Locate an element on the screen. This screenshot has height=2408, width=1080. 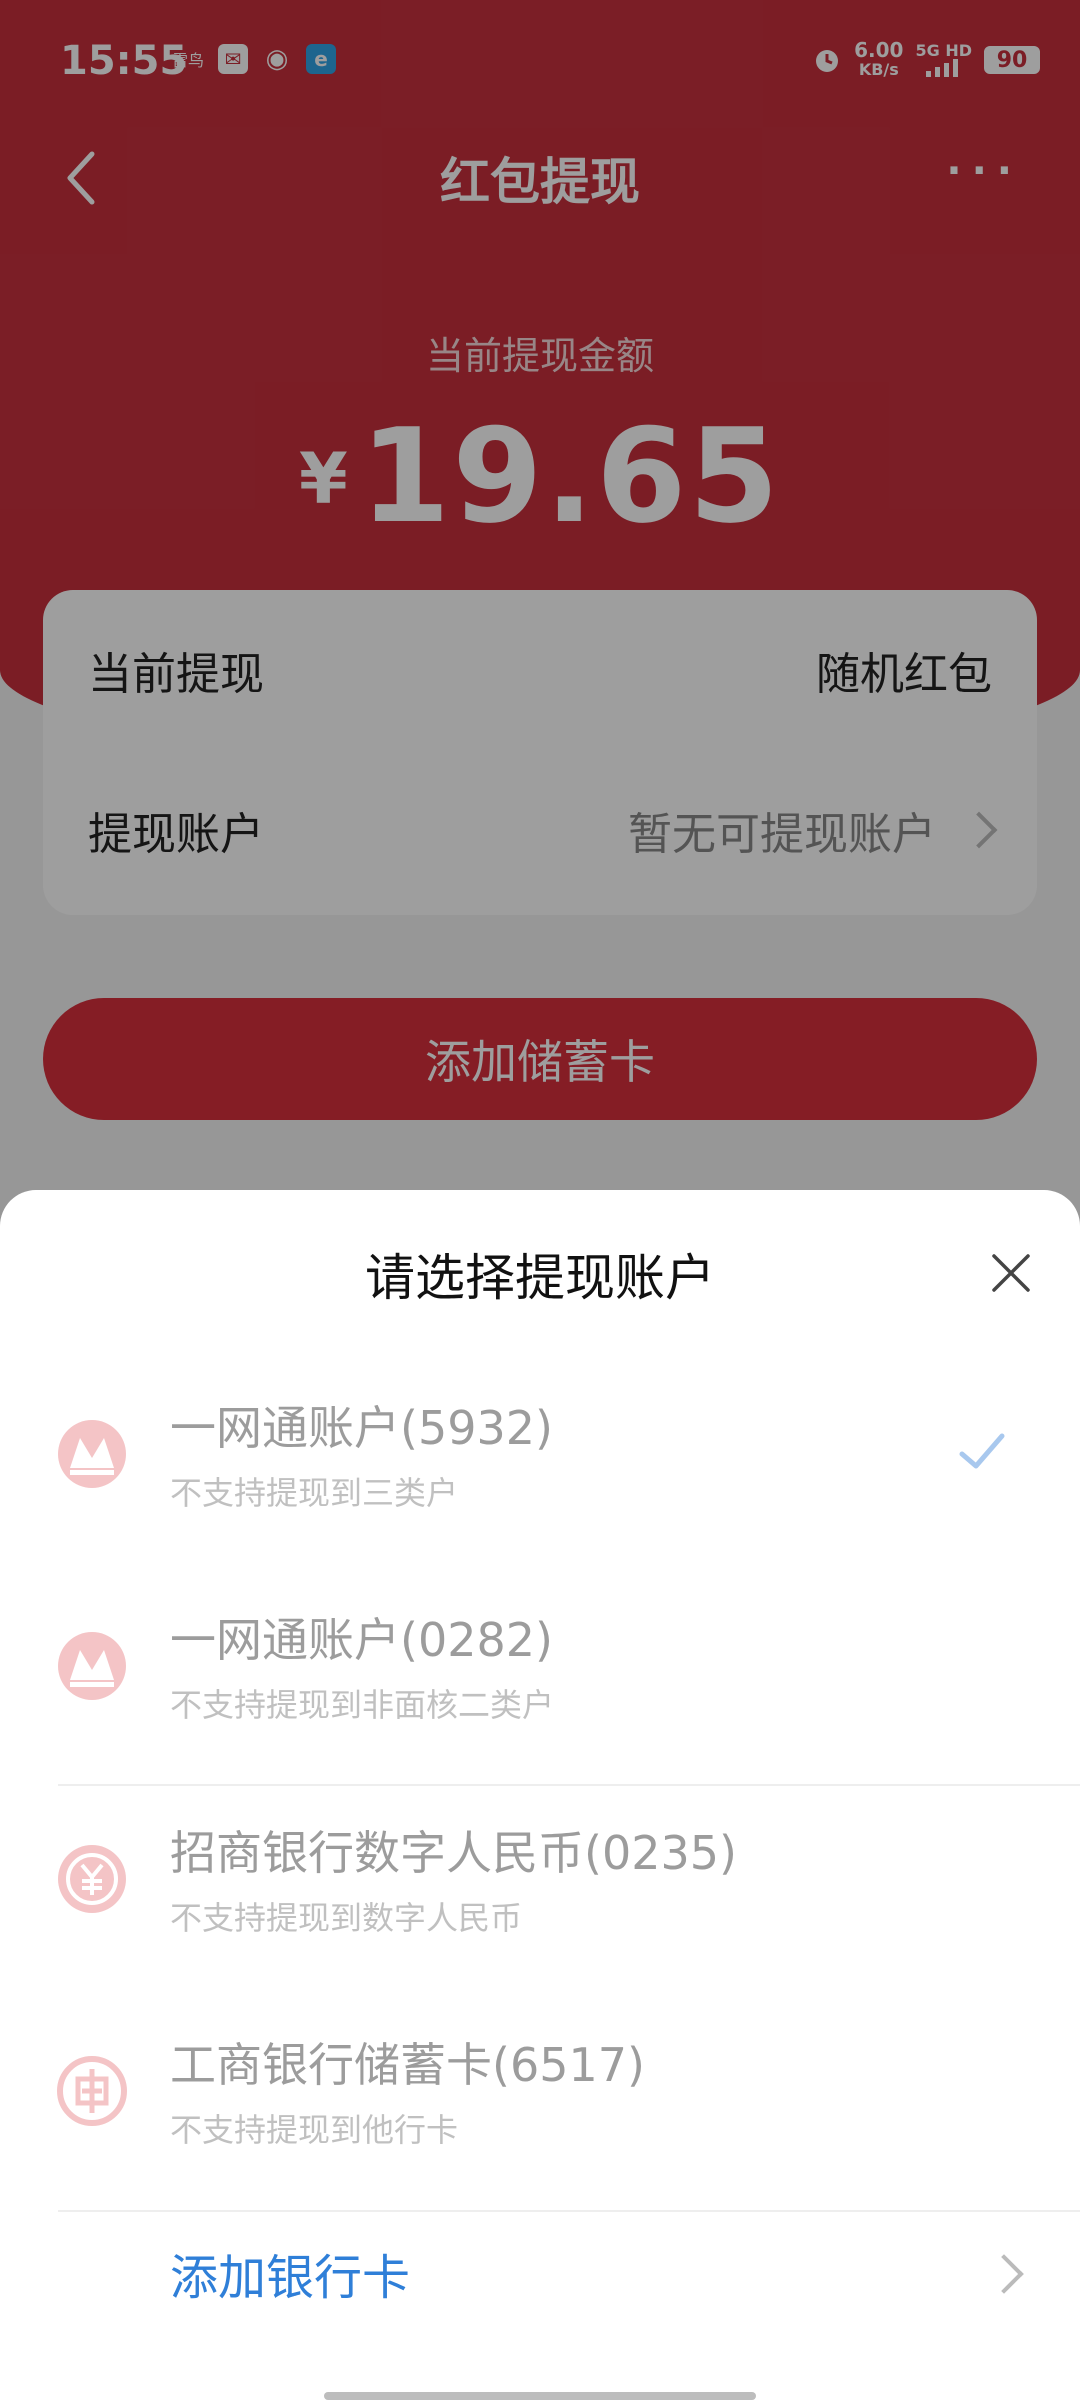
account-desc: 不支持提现到非面核二类户 is located at coordinates (362, 1705).